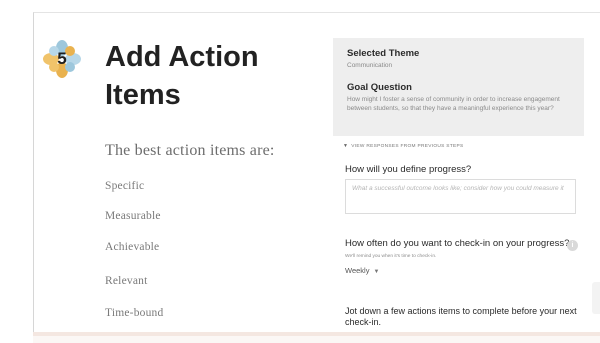 This screenshot has width=600, height=343. Describe the element at coordinates (126, 281) in the screenshot. I see `criteria-item-relevant: Relevant` at that location.